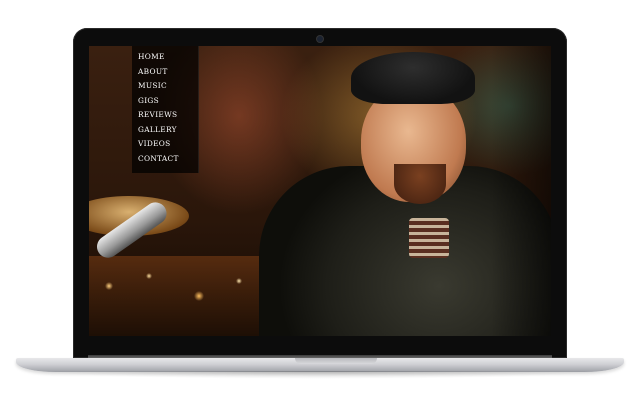  Describe the element at coordinates (320, 365) in the screenshot. I see `laptop-base` at that location.